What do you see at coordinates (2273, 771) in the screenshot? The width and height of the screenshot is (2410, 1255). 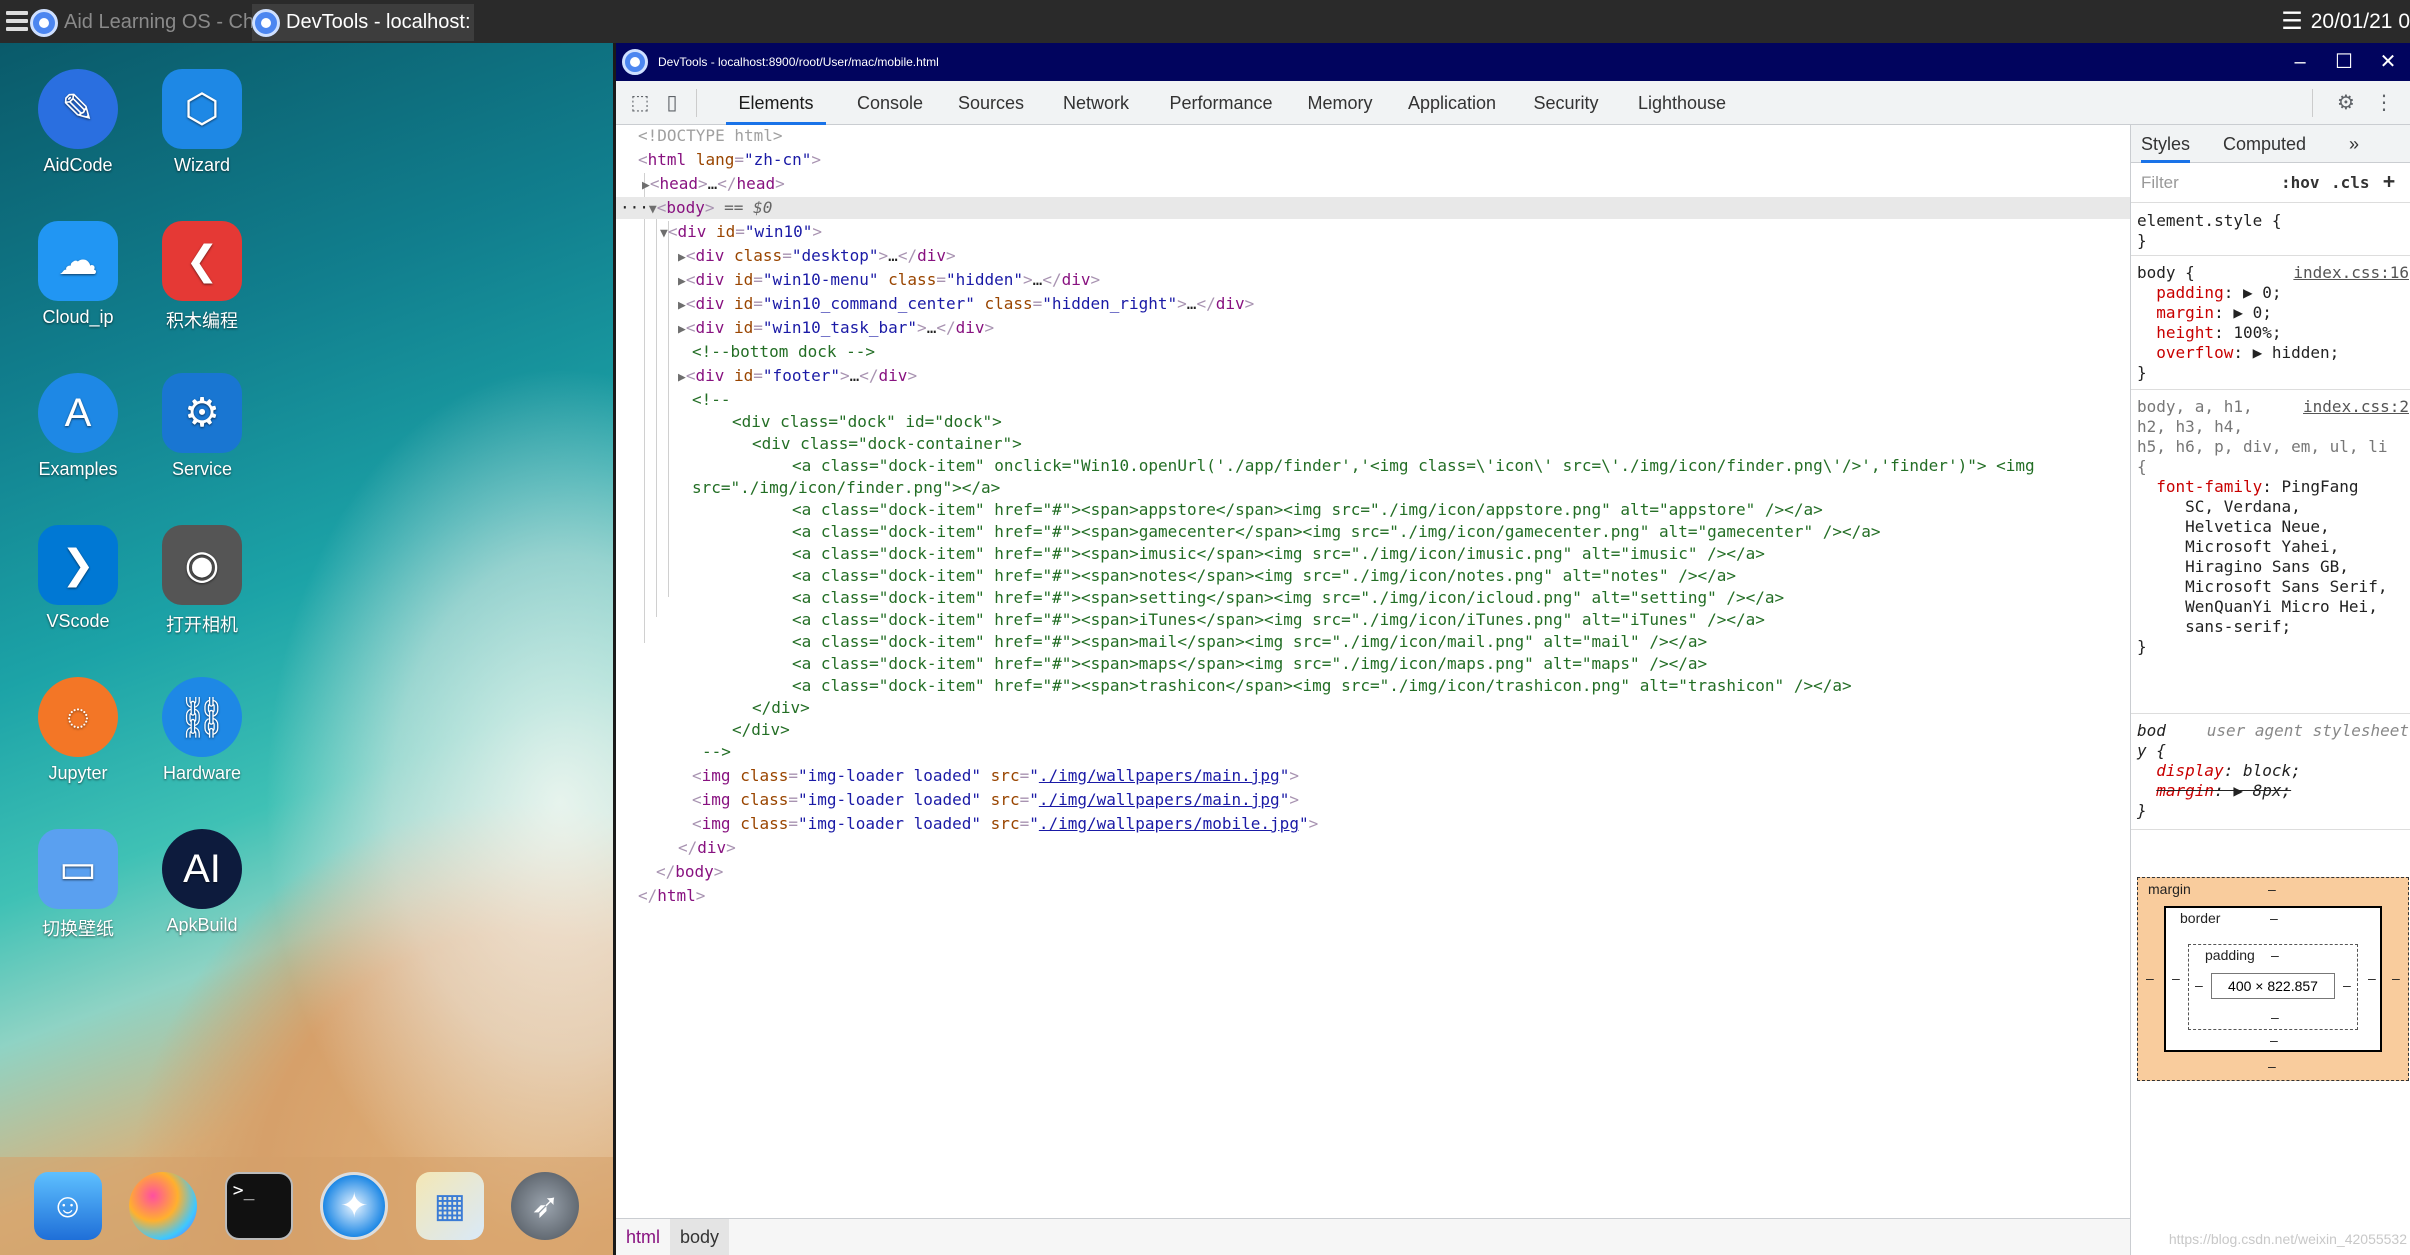 I see `rule-user-agent: bod y { display: block; margin: ▶ 8px; }` at bounding box center [2273, 771].